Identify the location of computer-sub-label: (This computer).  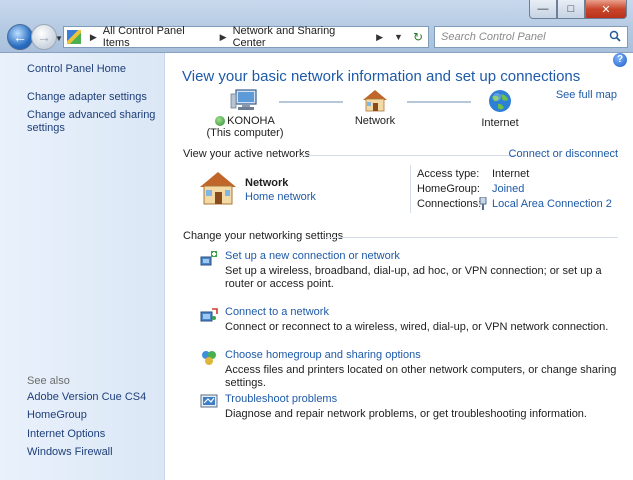
(245, 133).